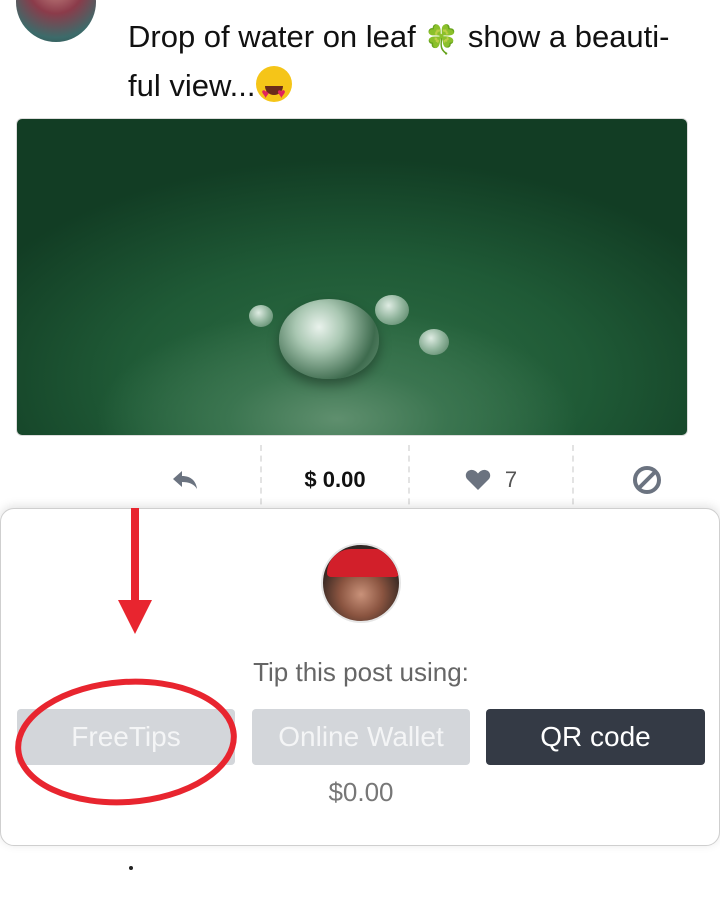 This screenshot has width=720, height=905. Describe the element at coordinates (511, 479) in the screenshot. I see `like-count: 7` at that location.